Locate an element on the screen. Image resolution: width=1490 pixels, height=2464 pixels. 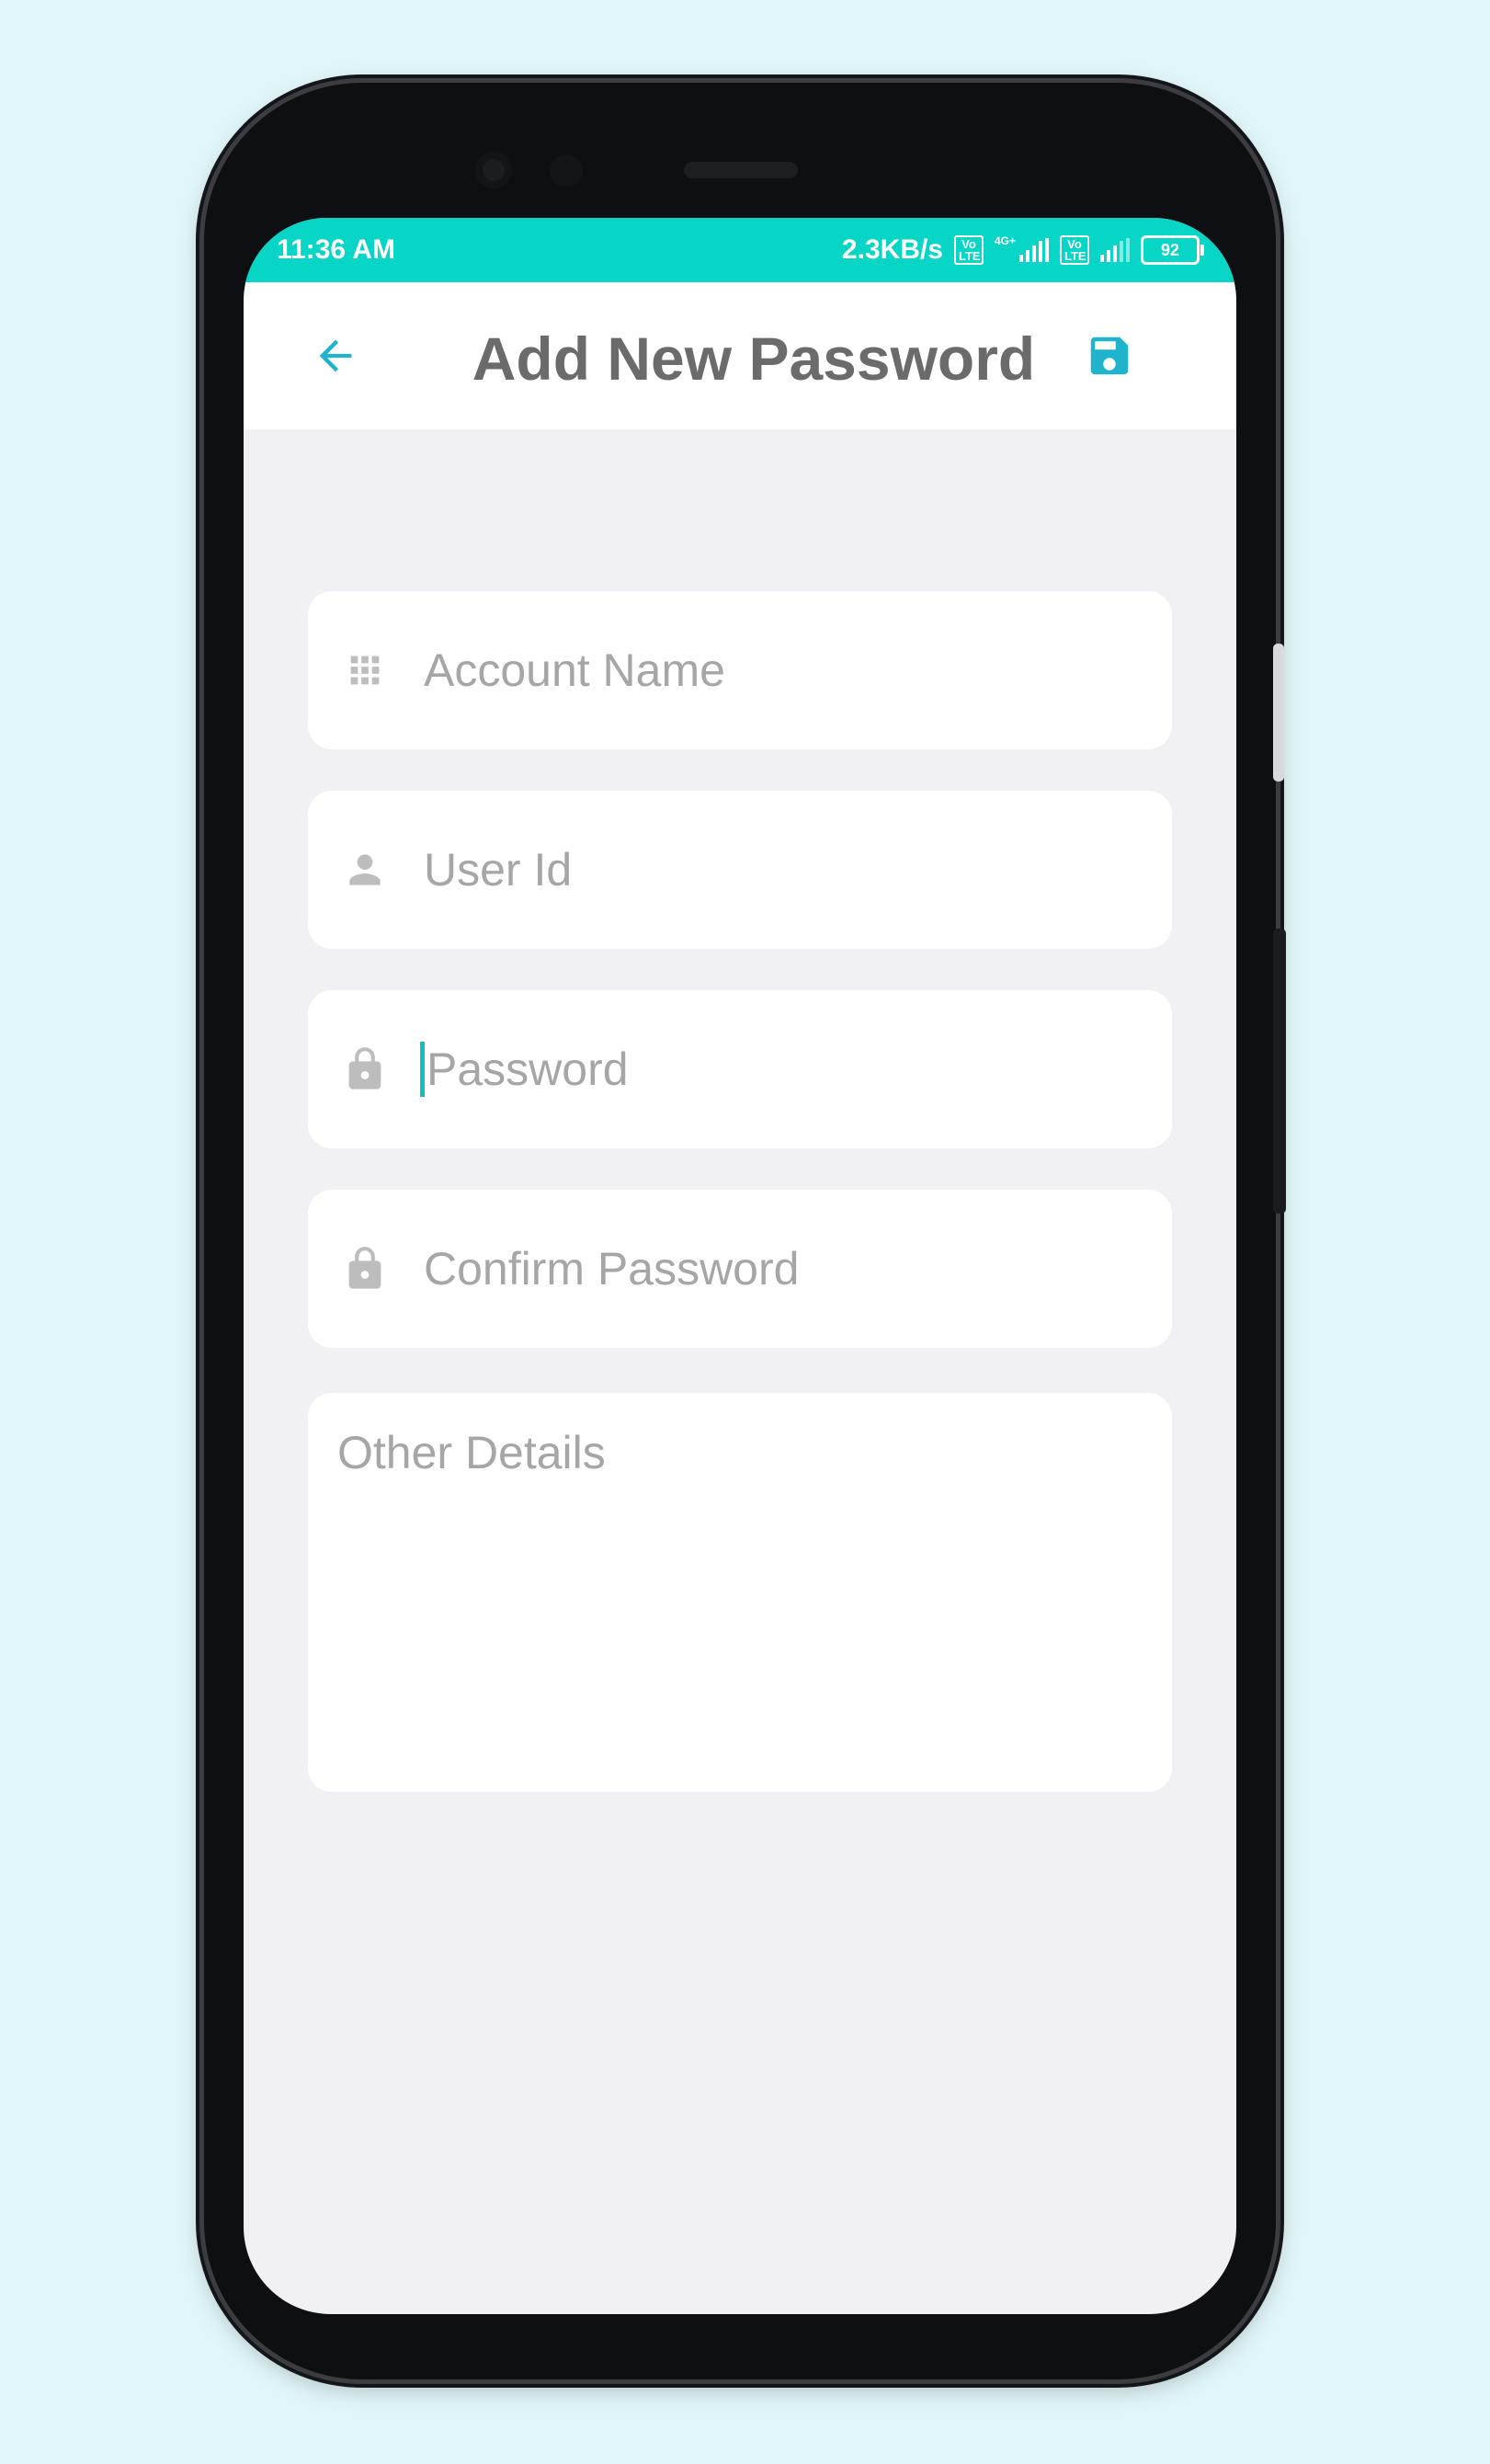
front-sensor is located at coordinates (566, 171).